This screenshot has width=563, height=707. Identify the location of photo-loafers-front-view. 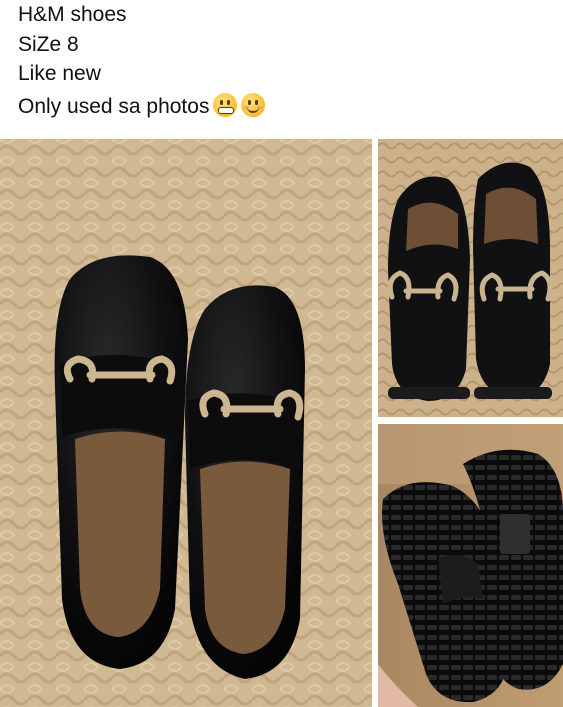
(470, 278).